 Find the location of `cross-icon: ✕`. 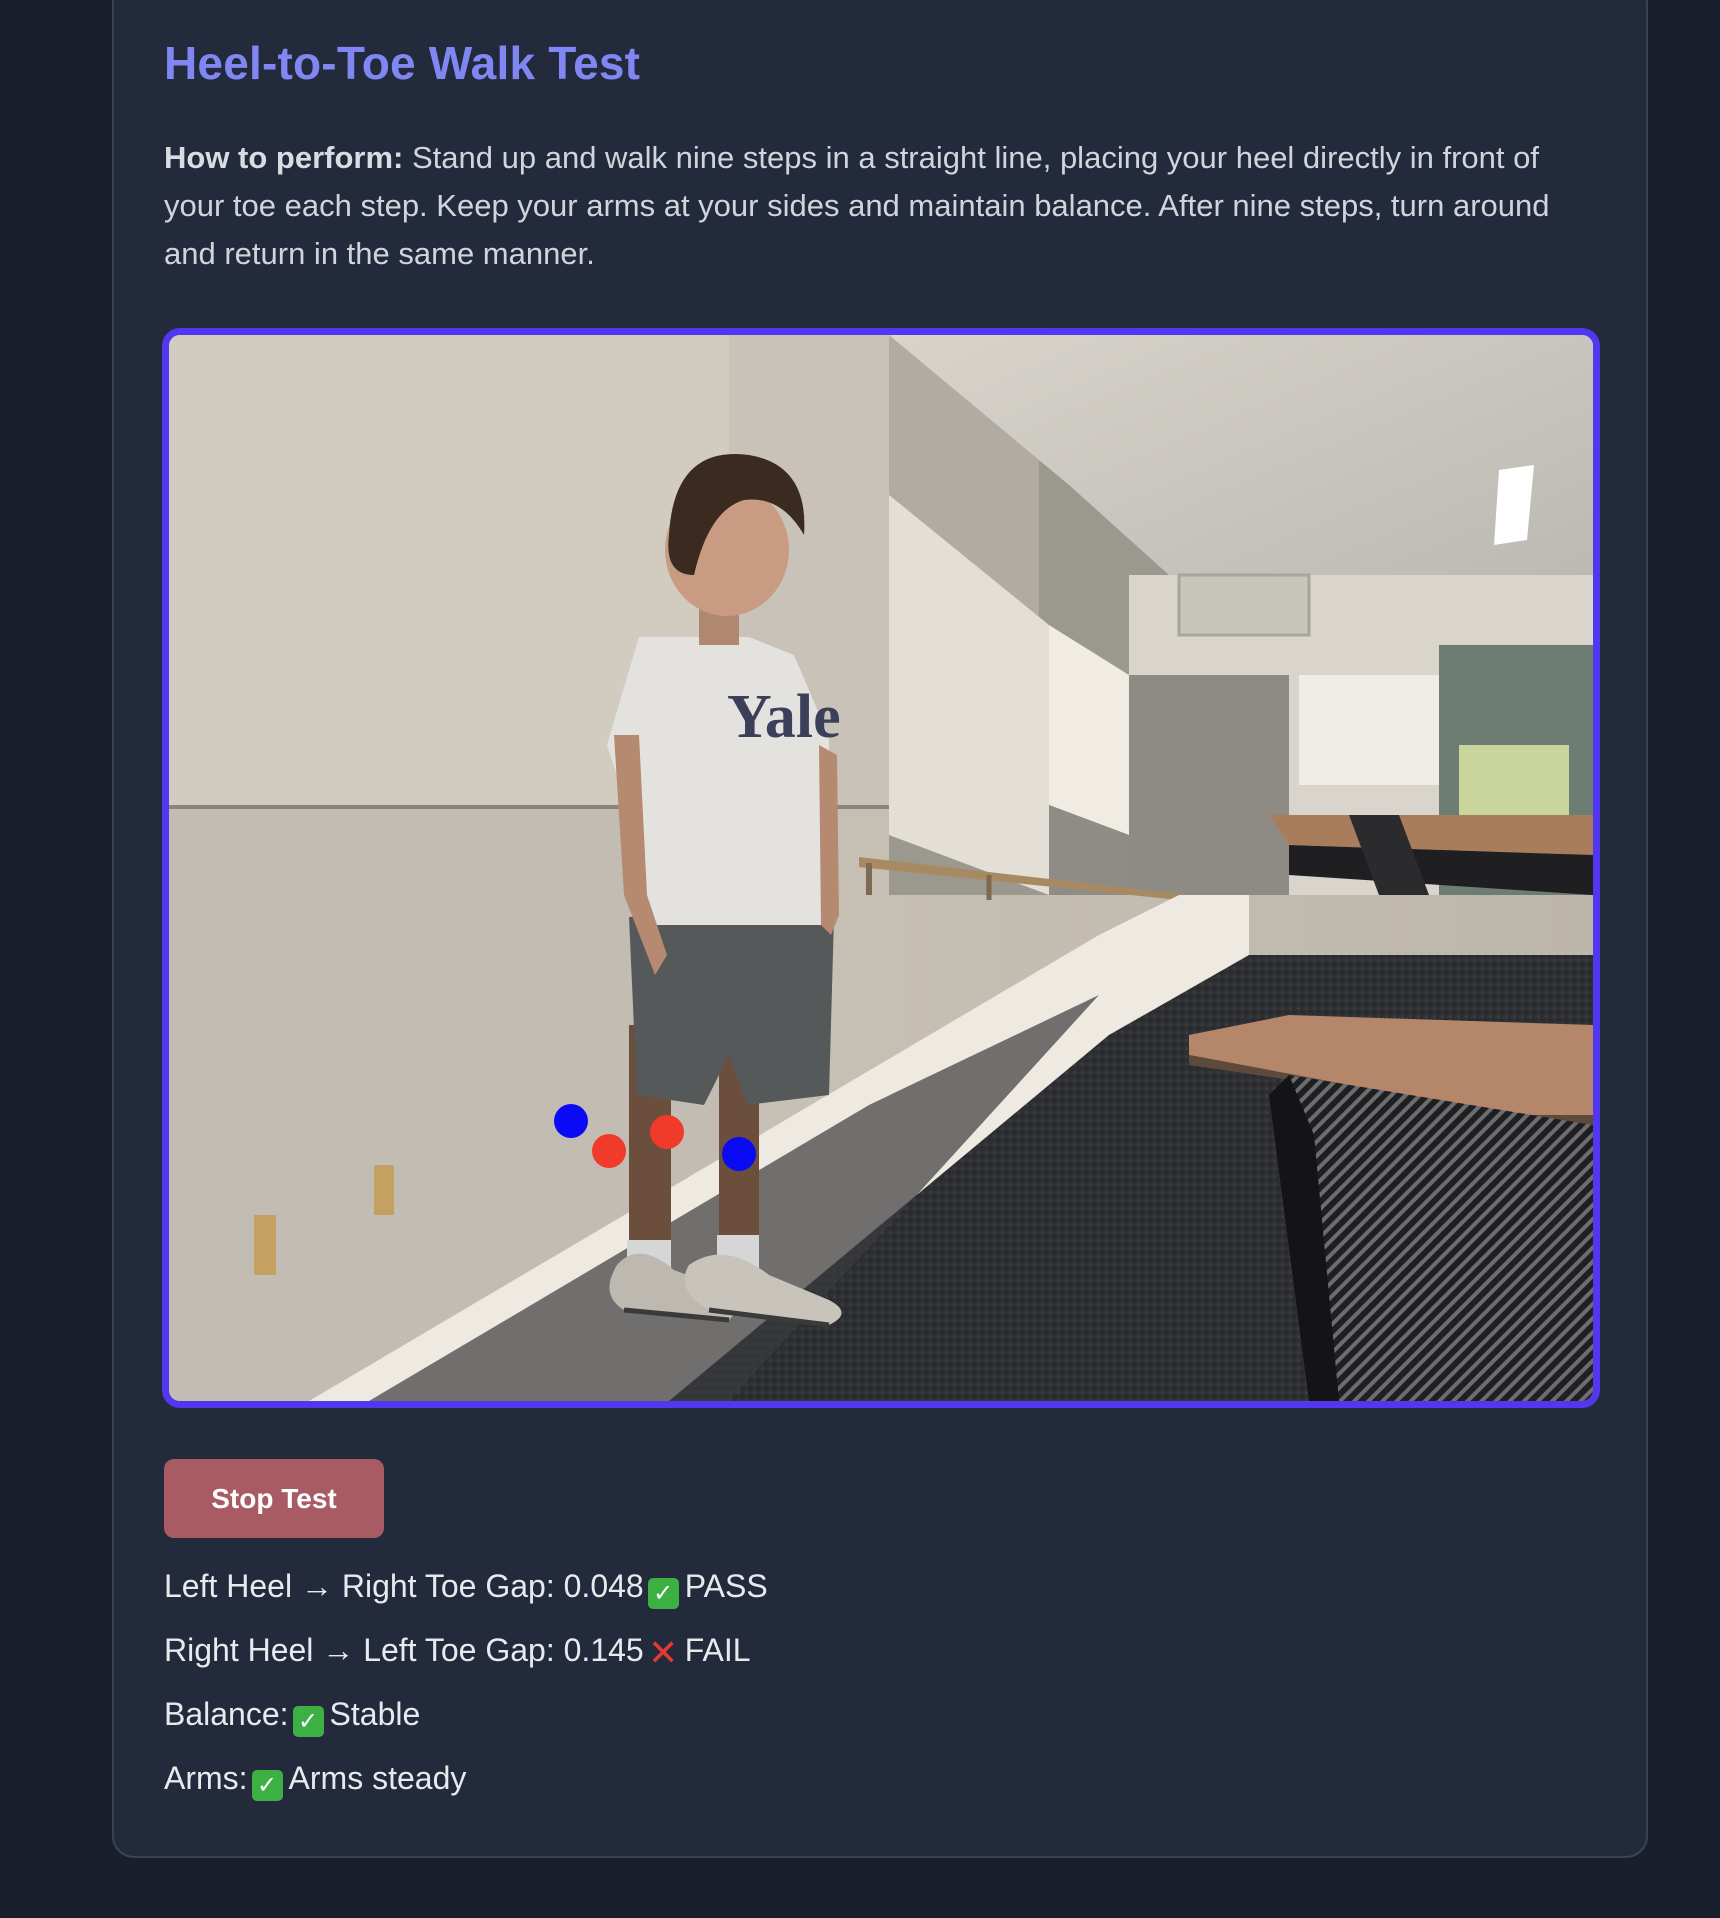

cross-icon: ✕ is located at coordinates (663, 1652).